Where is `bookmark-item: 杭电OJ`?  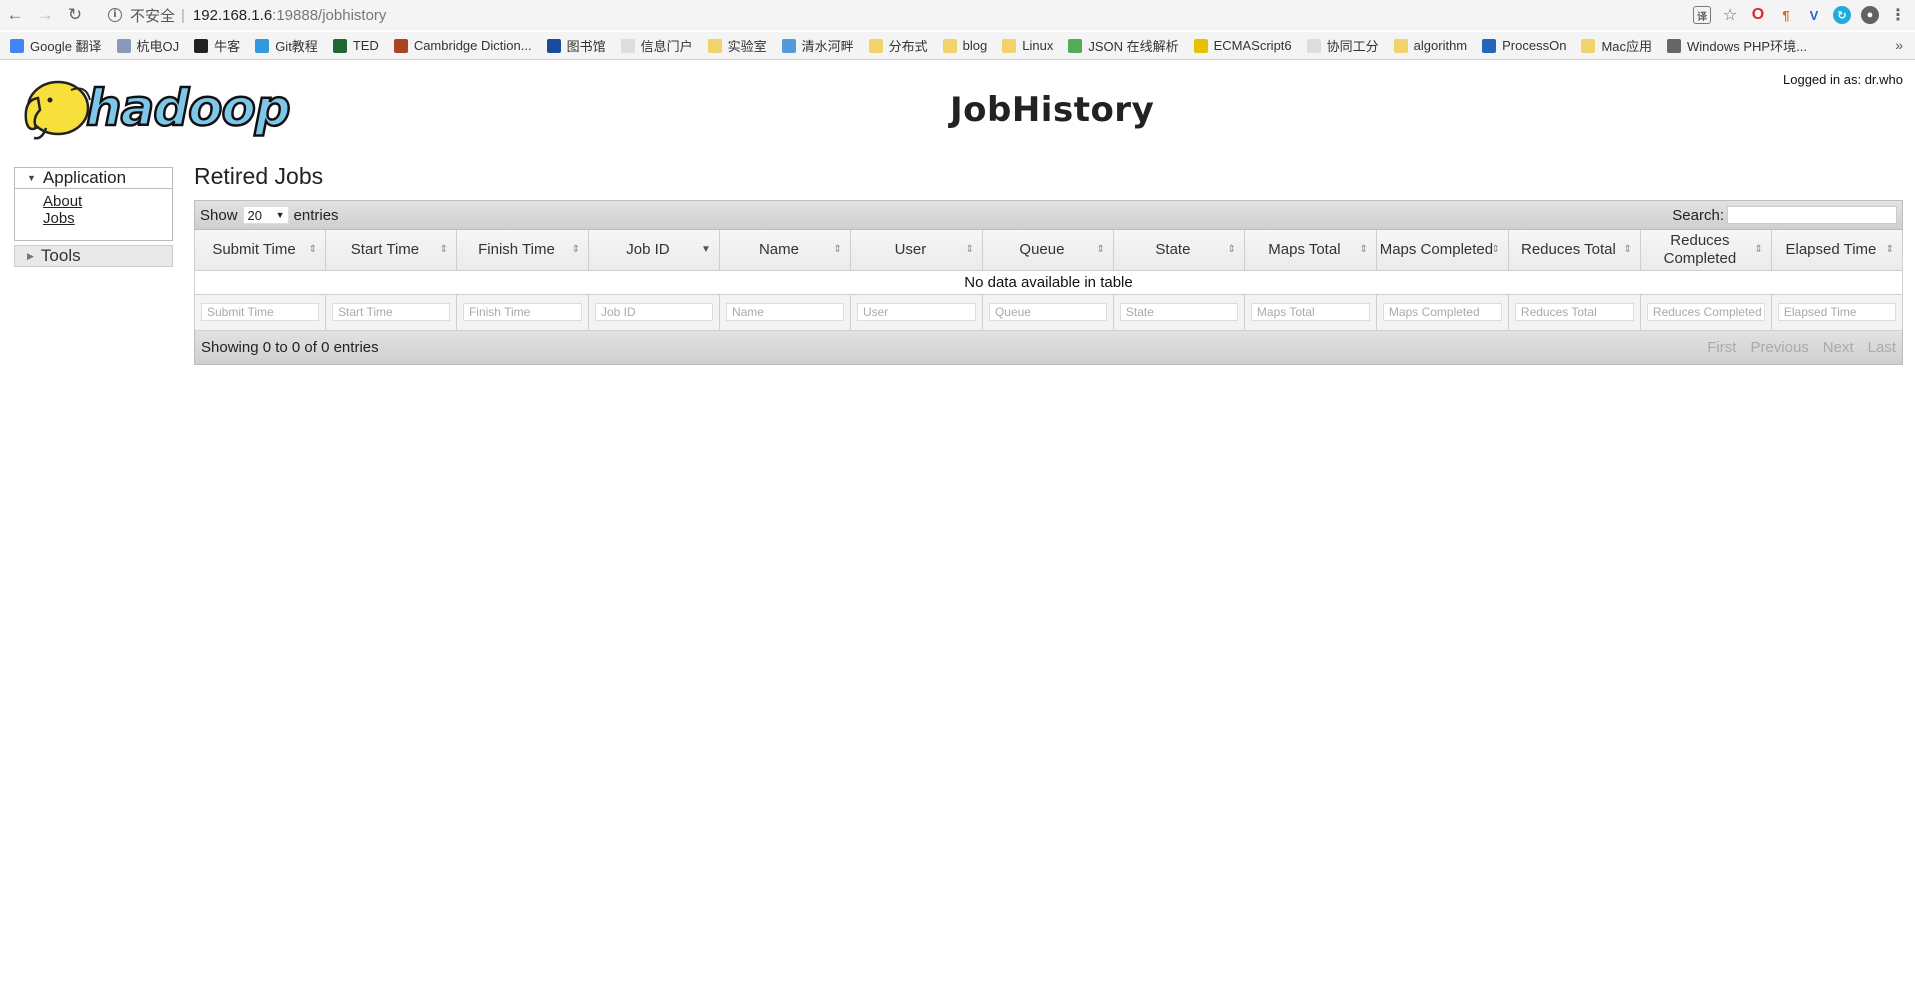 bookmark-item: 杭电OJ is located at coordinates (147, 45).